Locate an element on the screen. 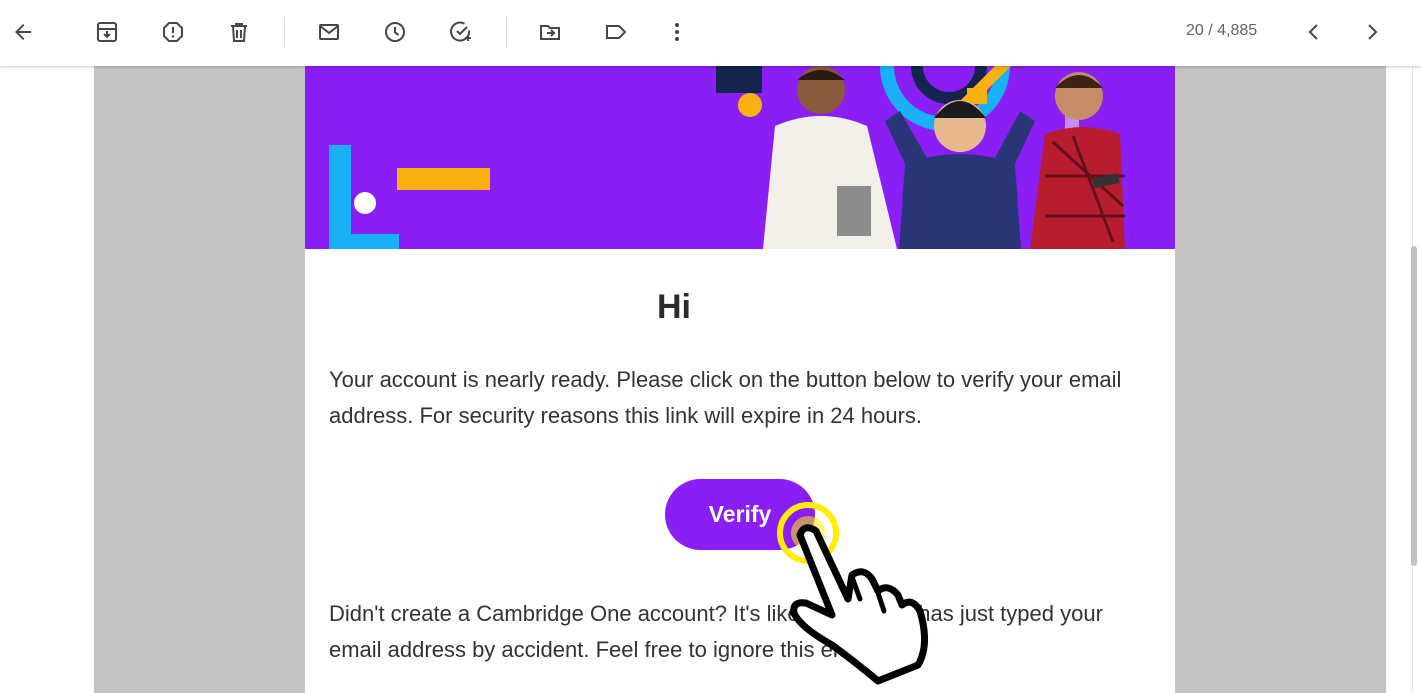 Image resolution: width=1421 pixels, height=693 pixels. email-greeting: Hi is located at coordinates (674, 307).